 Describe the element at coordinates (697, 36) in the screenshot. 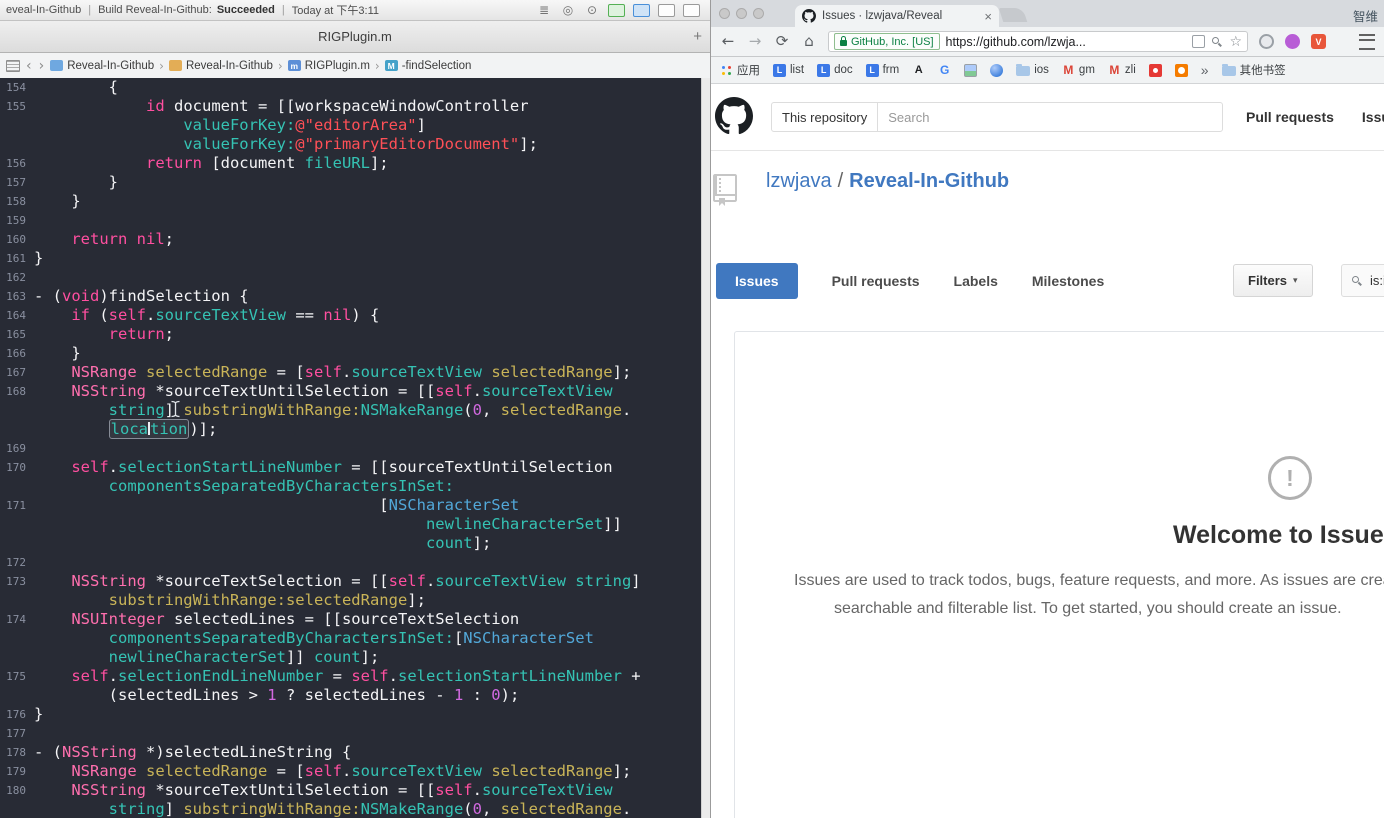

I see `add-tab-button: +` at that location.